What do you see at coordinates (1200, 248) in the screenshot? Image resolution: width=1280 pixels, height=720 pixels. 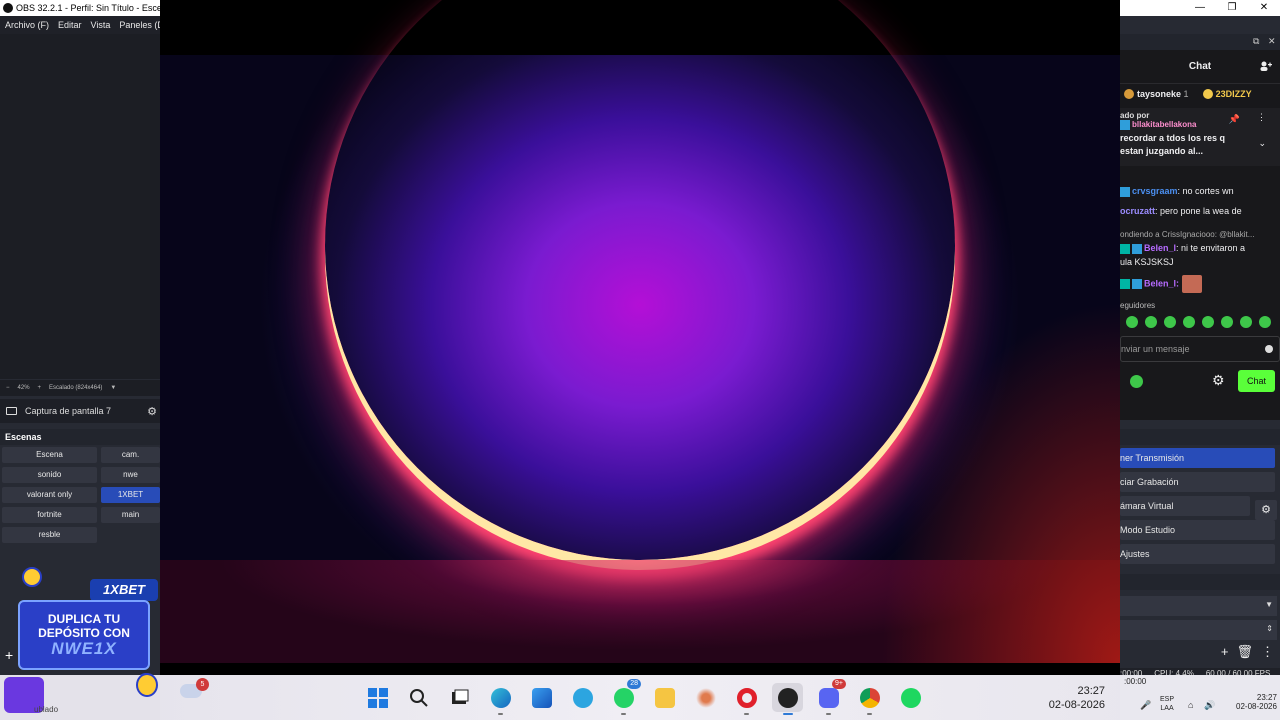 I see `chat-message: Belen_l: ni te envitaron a` at bounding box center [1200, 248].